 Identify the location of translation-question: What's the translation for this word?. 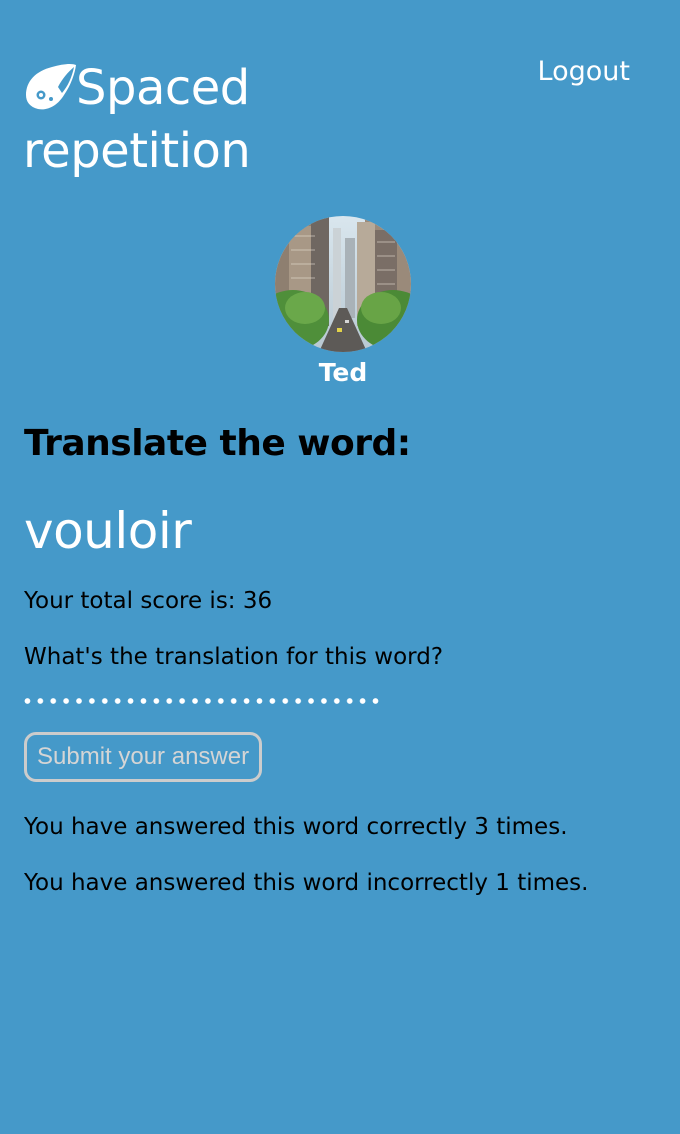
(234, 657).